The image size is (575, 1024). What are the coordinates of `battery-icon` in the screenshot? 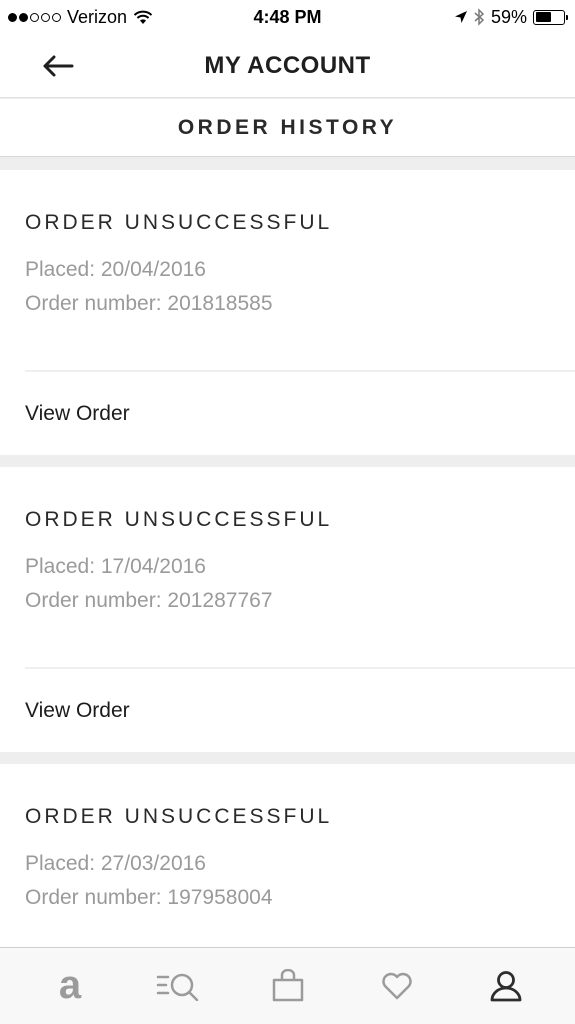 It's located at (550, 17).